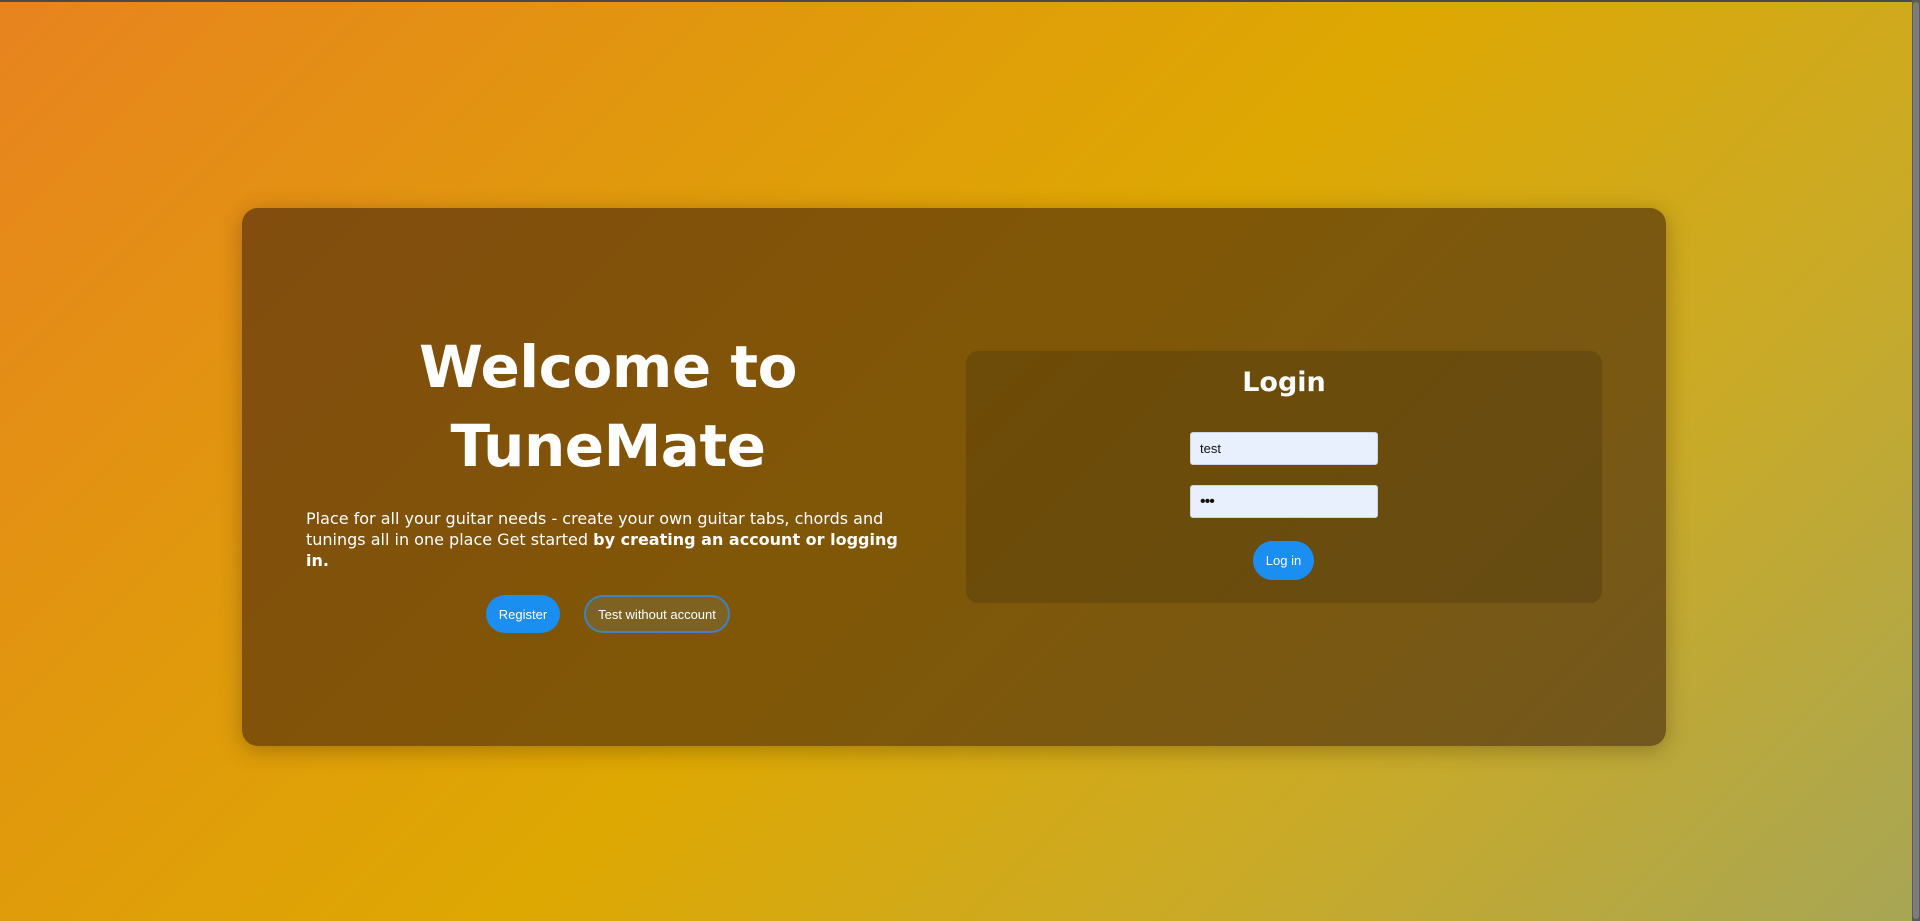 The height and width of the screenshot is (921, 1920). I want to click on window-top-border, so click(960, 1).